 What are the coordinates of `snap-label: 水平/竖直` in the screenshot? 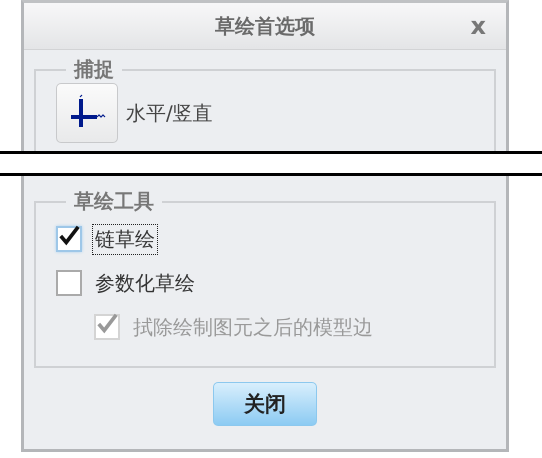 It's located at (169, 113).